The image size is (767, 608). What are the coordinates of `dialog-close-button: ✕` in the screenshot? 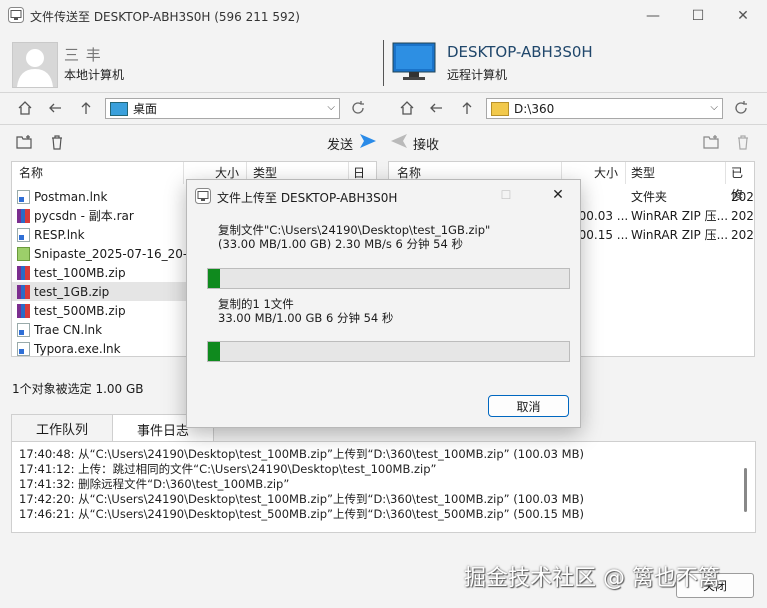 It's located at (558, 195).